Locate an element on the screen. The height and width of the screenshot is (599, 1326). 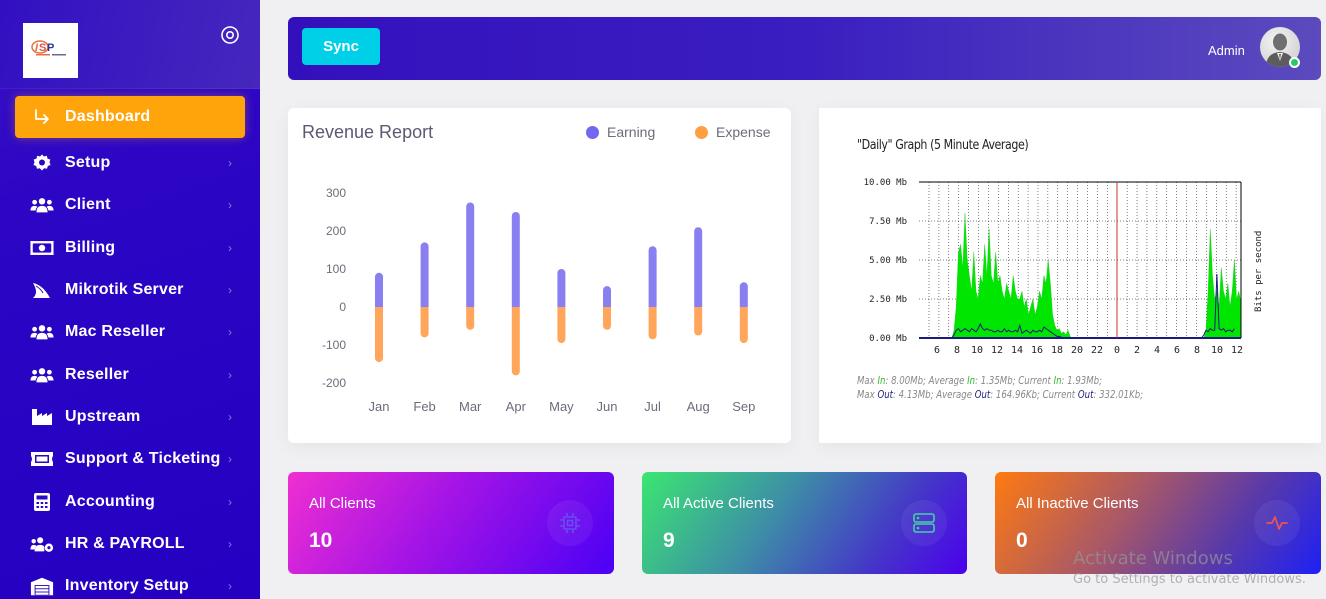
sidebar-item-billing: Billing › is located at coordinates (130, 248).